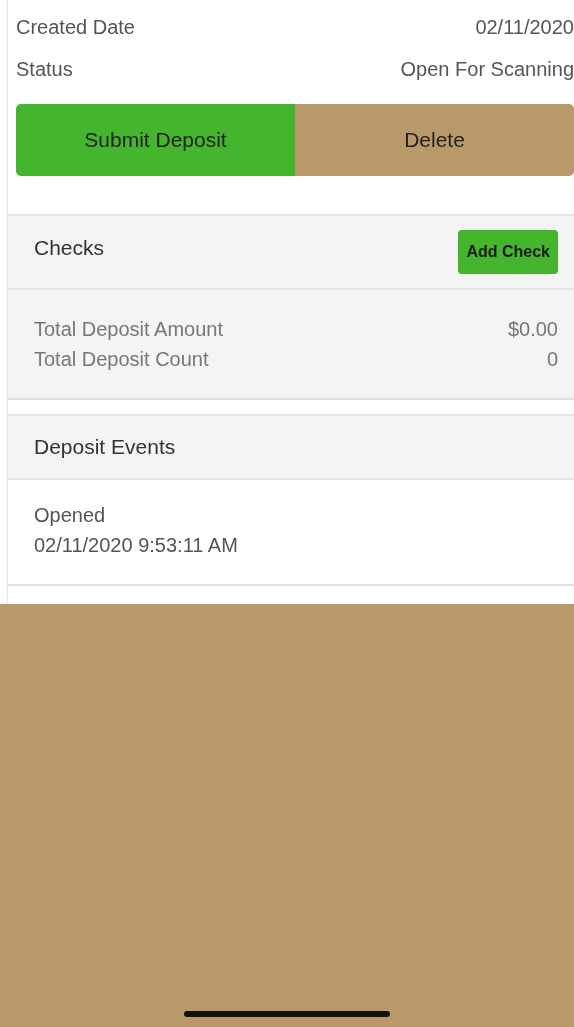 The width and height of the screenshot is (574, 1027). What do you see at coordinates (69, 248) in the screenshot?
I see `section-title: Checks` at bounding box center [69, 248].